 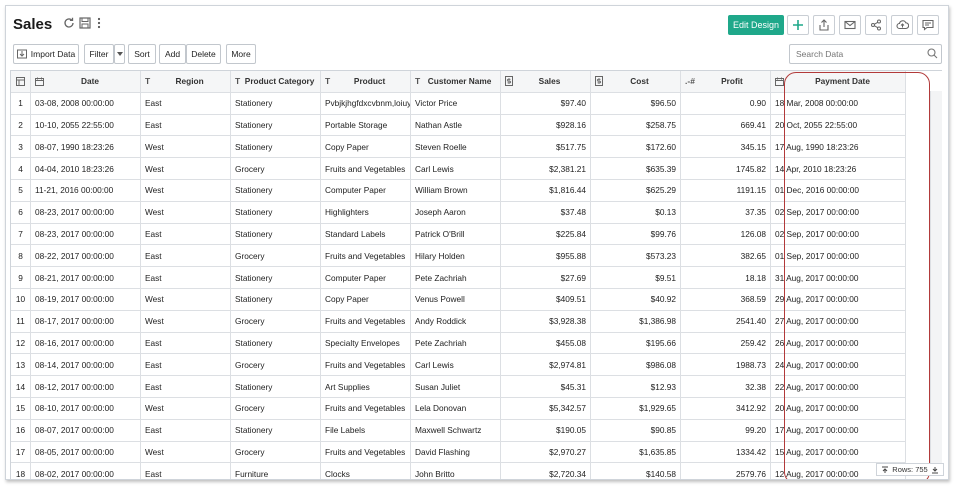 I want to click on cell-profit: 18.18, so click(x=726, y=278).